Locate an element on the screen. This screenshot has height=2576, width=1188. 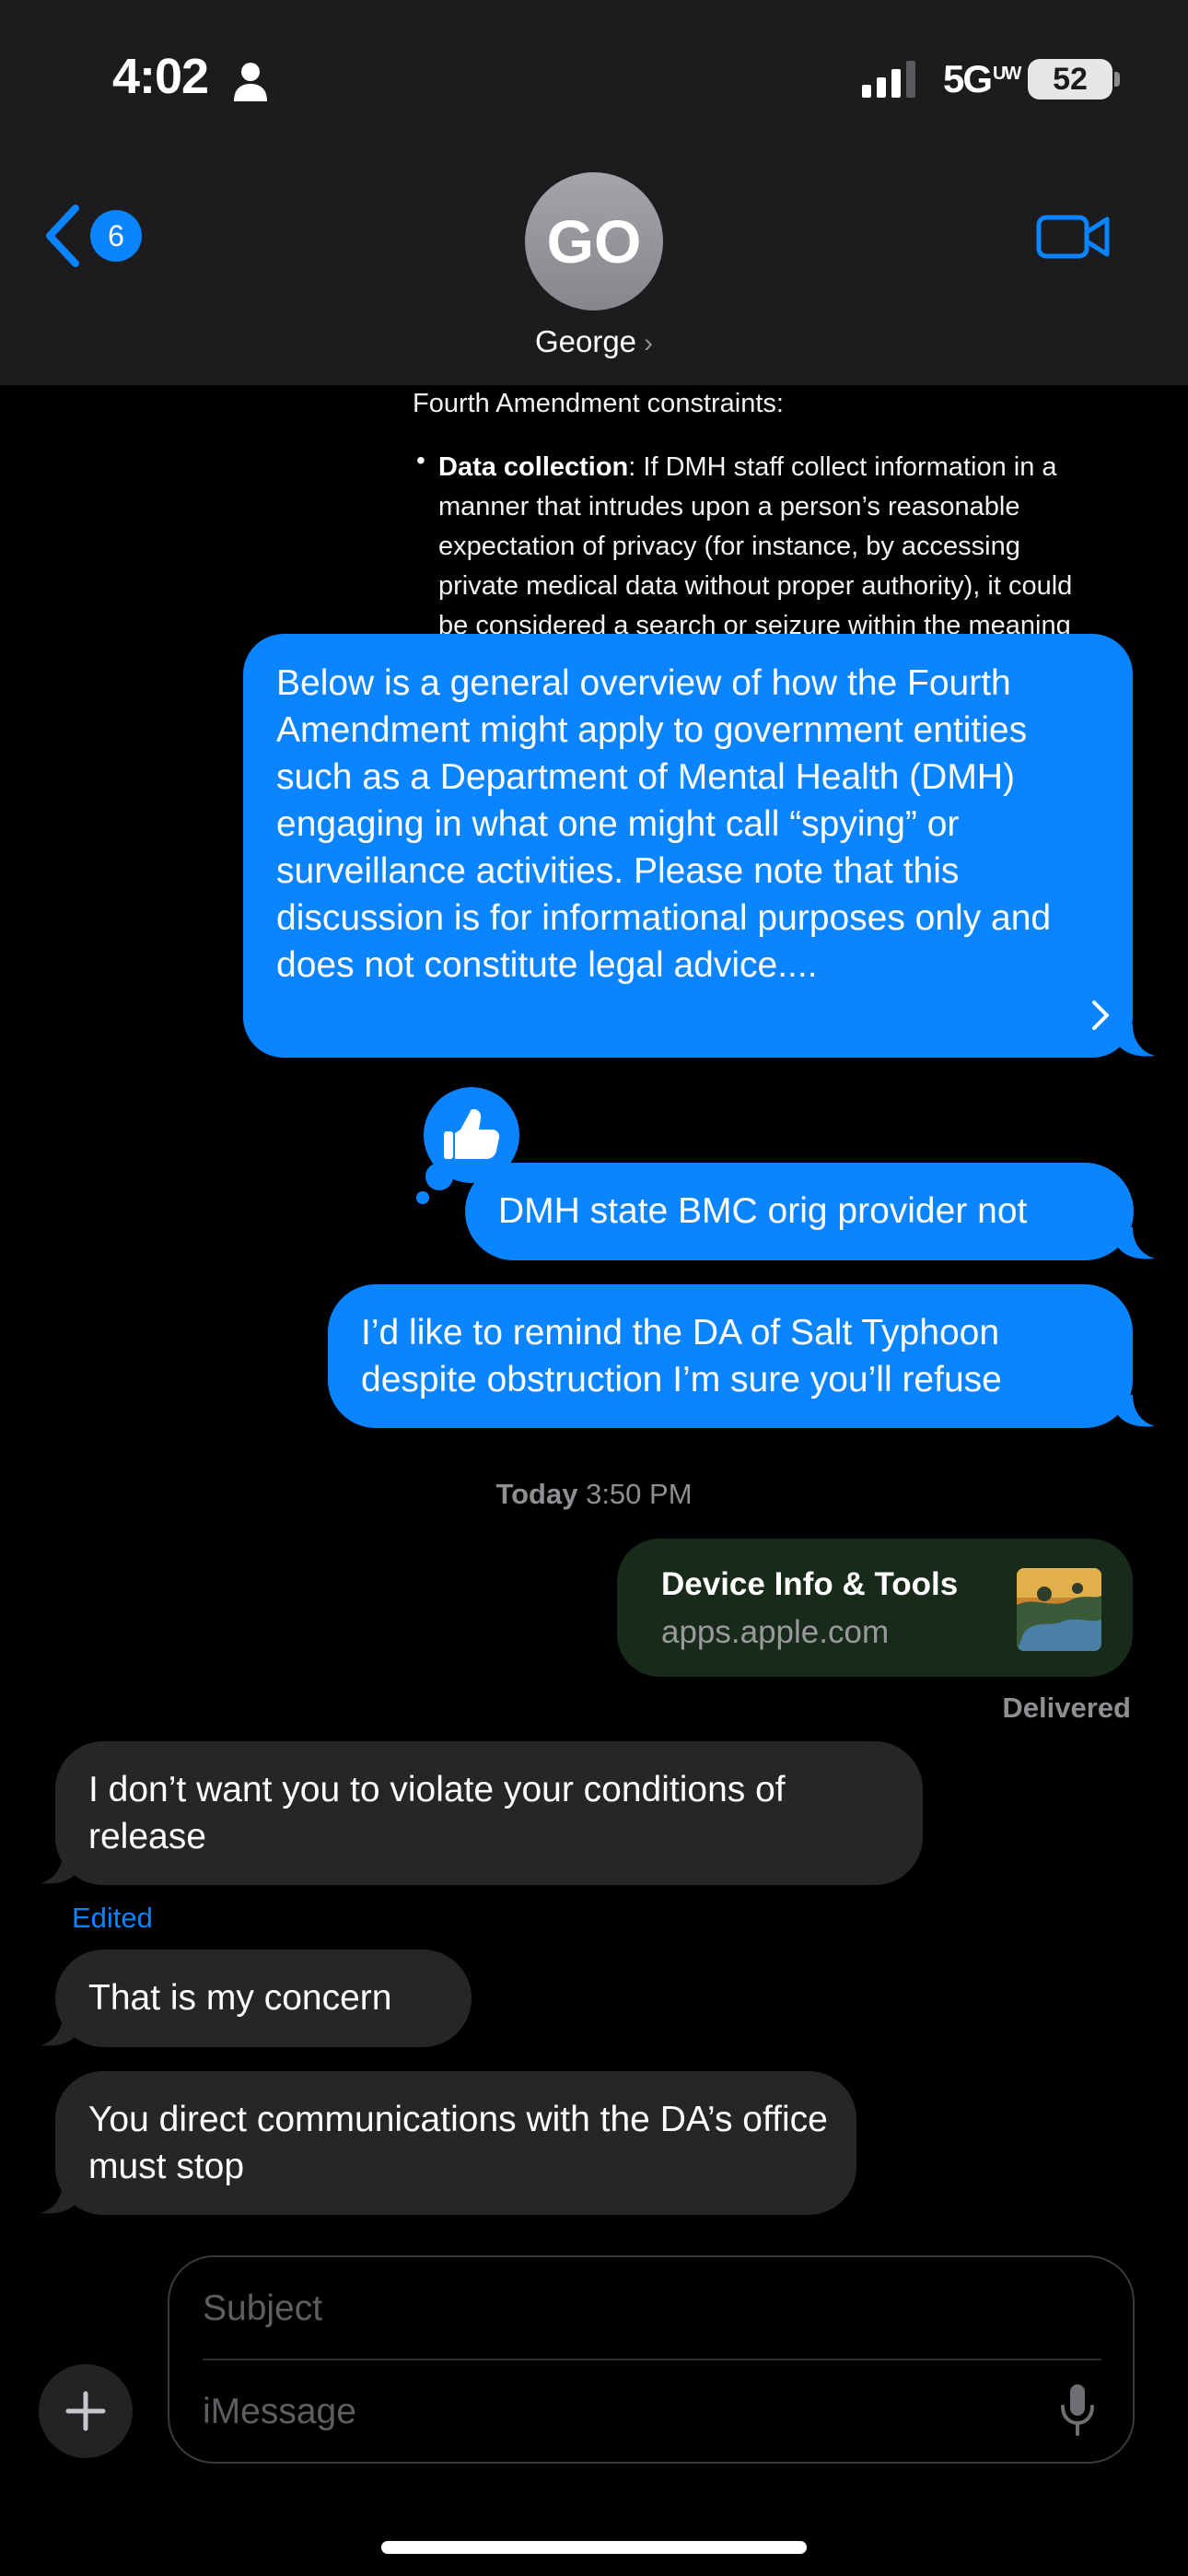
network-sup: UW is located at coordinates (1007, 74).